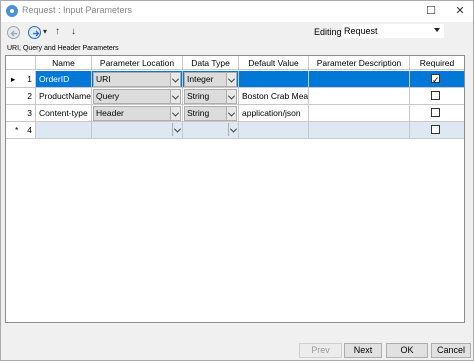 The height and width of the screenshot is (361, 474). Describe the element at coordinates (320, 350) in the screenshot. I see `prev-button: Prev` at that location.